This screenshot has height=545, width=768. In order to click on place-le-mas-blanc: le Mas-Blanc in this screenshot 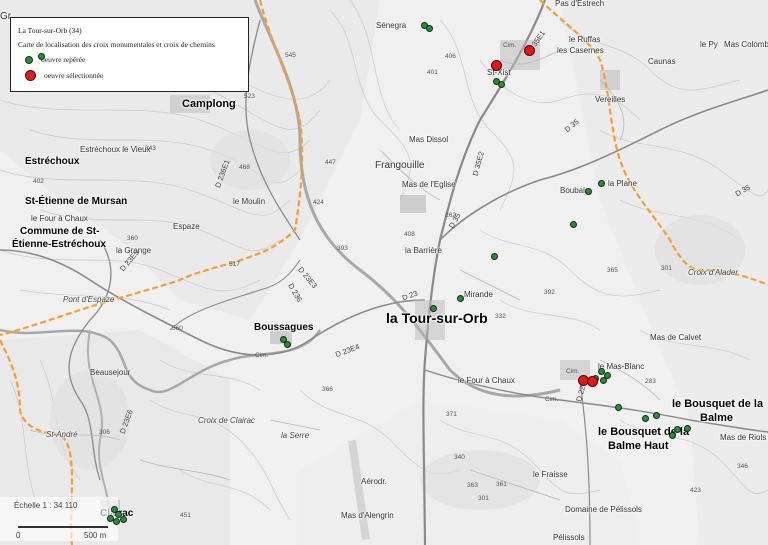, I will do `click(621, 366)`.